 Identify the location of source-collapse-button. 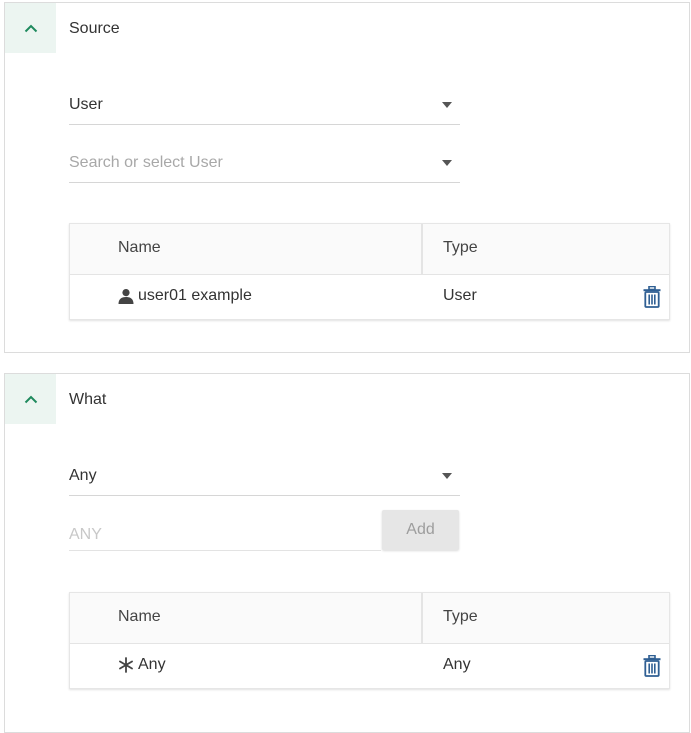
(30, 28).